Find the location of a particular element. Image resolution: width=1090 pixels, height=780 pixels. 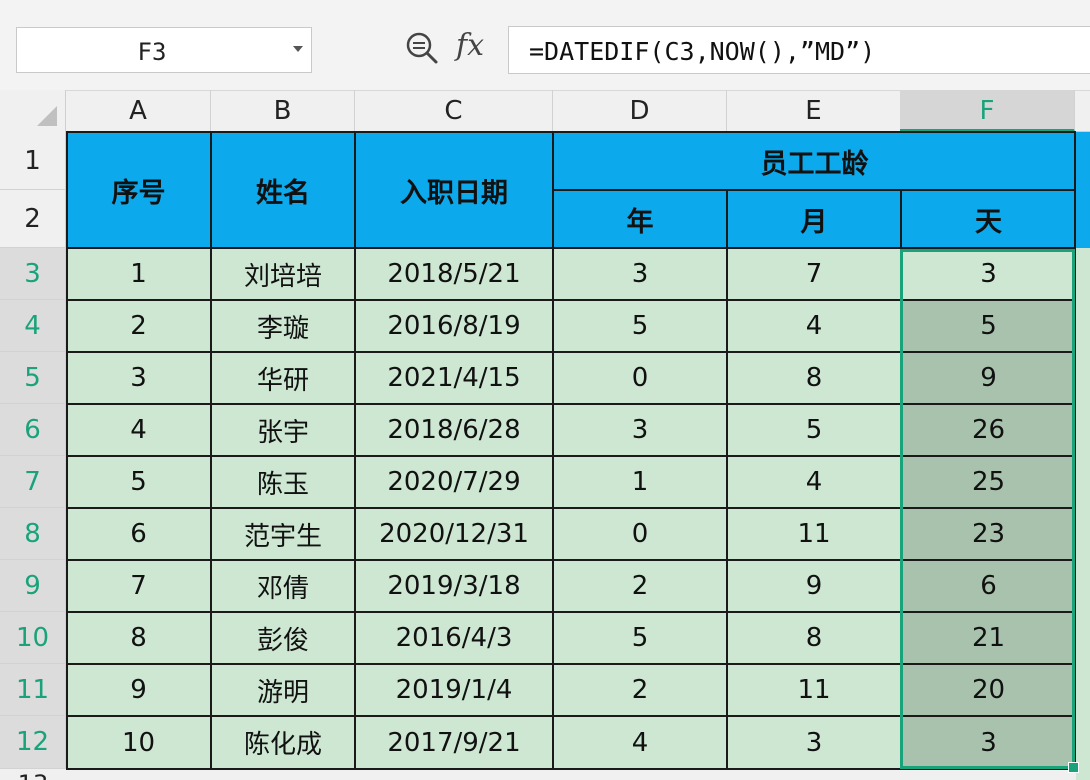

header-name: 姓名 is located at coordinates (283, 190).